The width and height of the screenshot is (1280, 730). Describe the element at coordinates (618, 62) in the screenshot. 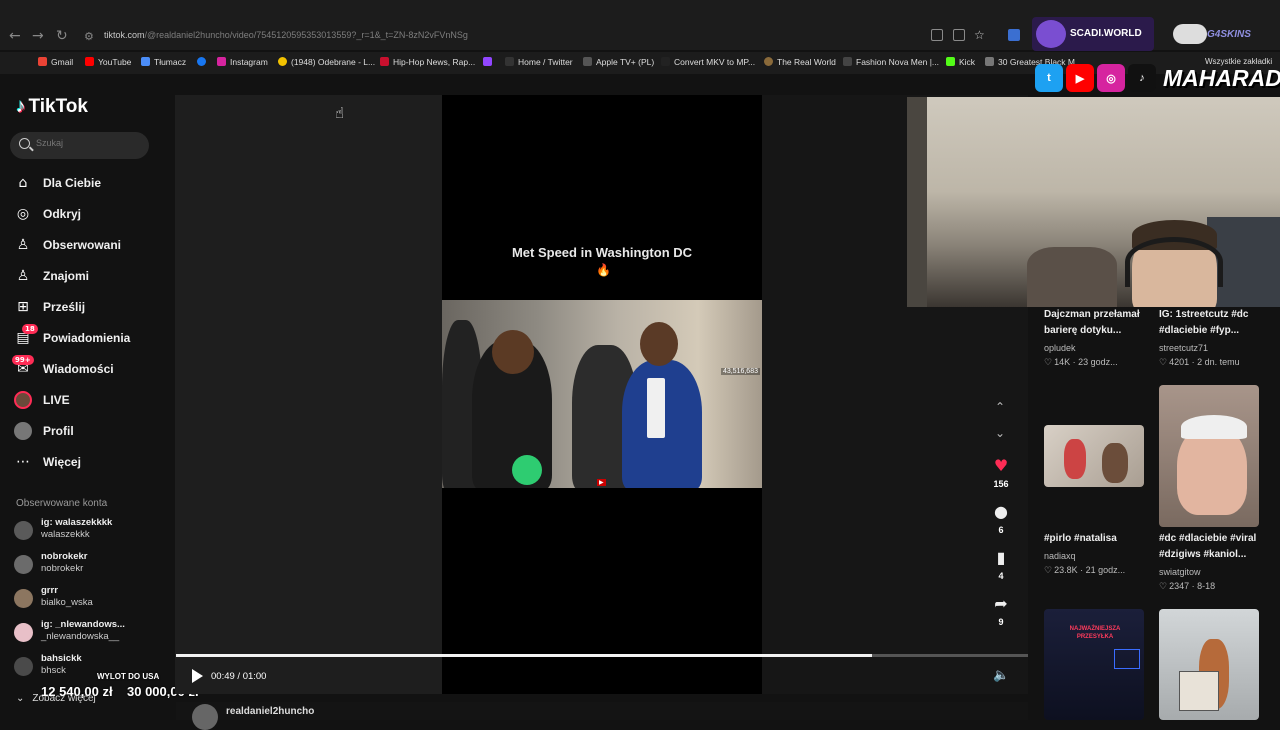

I see `bookmark-appletv: Apple TV+ (PL)` at that location.